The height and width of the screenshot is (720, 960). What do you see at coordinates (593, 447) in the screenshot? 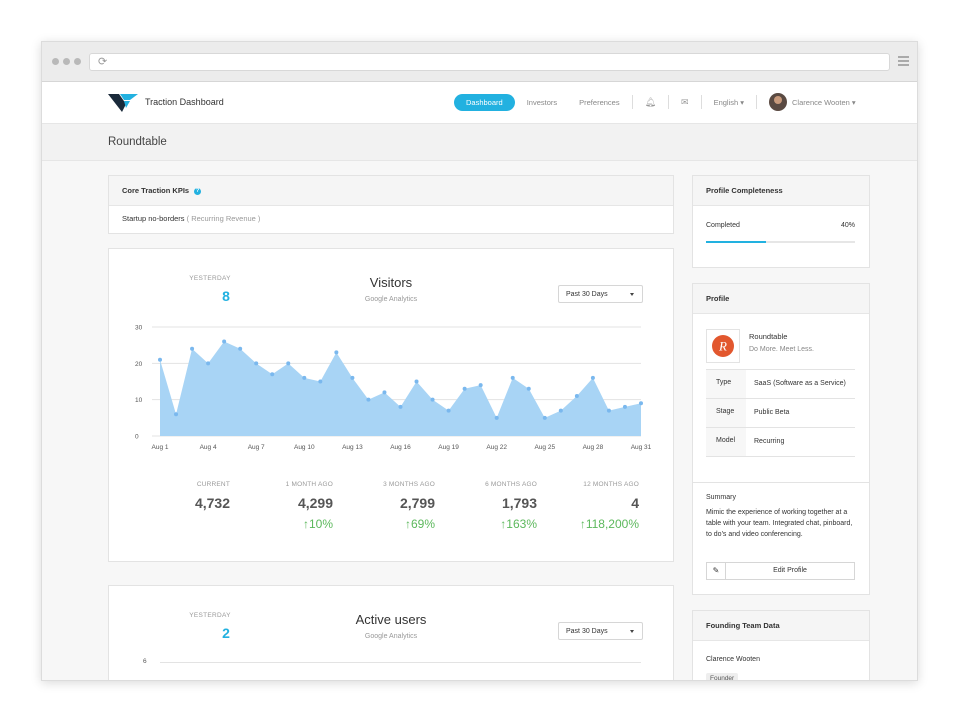
I see `x-tick-label: Aug 28` at bounding box center [593, 447].